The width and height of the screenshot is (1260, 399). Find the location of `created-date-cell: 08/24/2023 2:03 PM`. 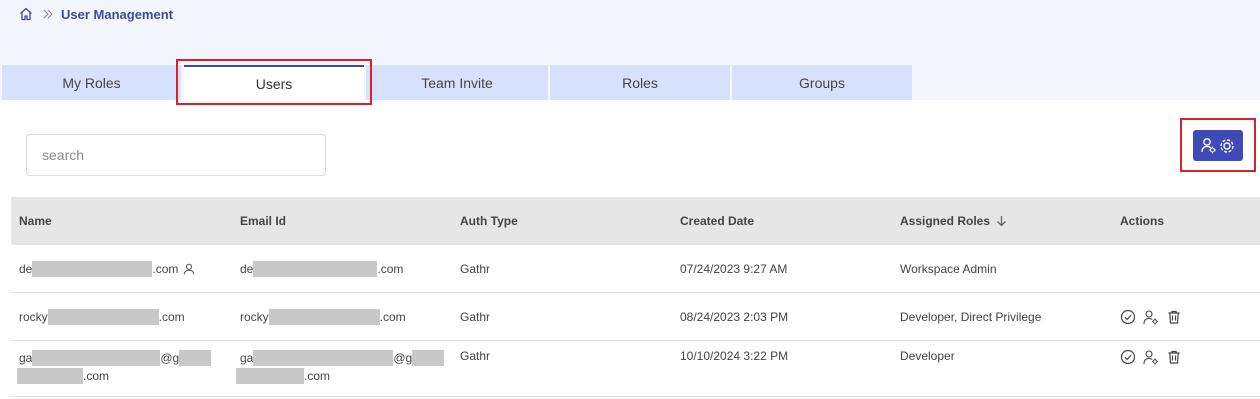

created-date-cell: 08/24/2023 2:03 PM is located at coordinates (734, 316).